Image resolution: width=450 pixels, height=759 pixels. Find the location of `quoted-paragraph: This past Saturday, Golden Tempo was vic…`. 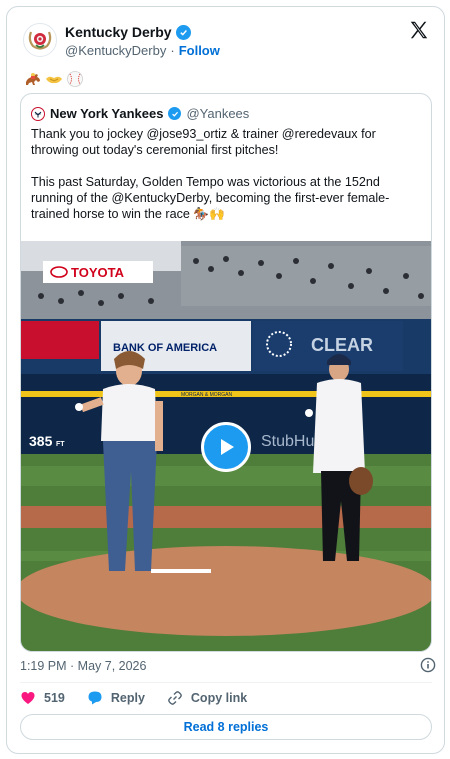

quoted-paragraph: This past Saturday, Golden Tempo was vic… is located at coordinates (210, 198).